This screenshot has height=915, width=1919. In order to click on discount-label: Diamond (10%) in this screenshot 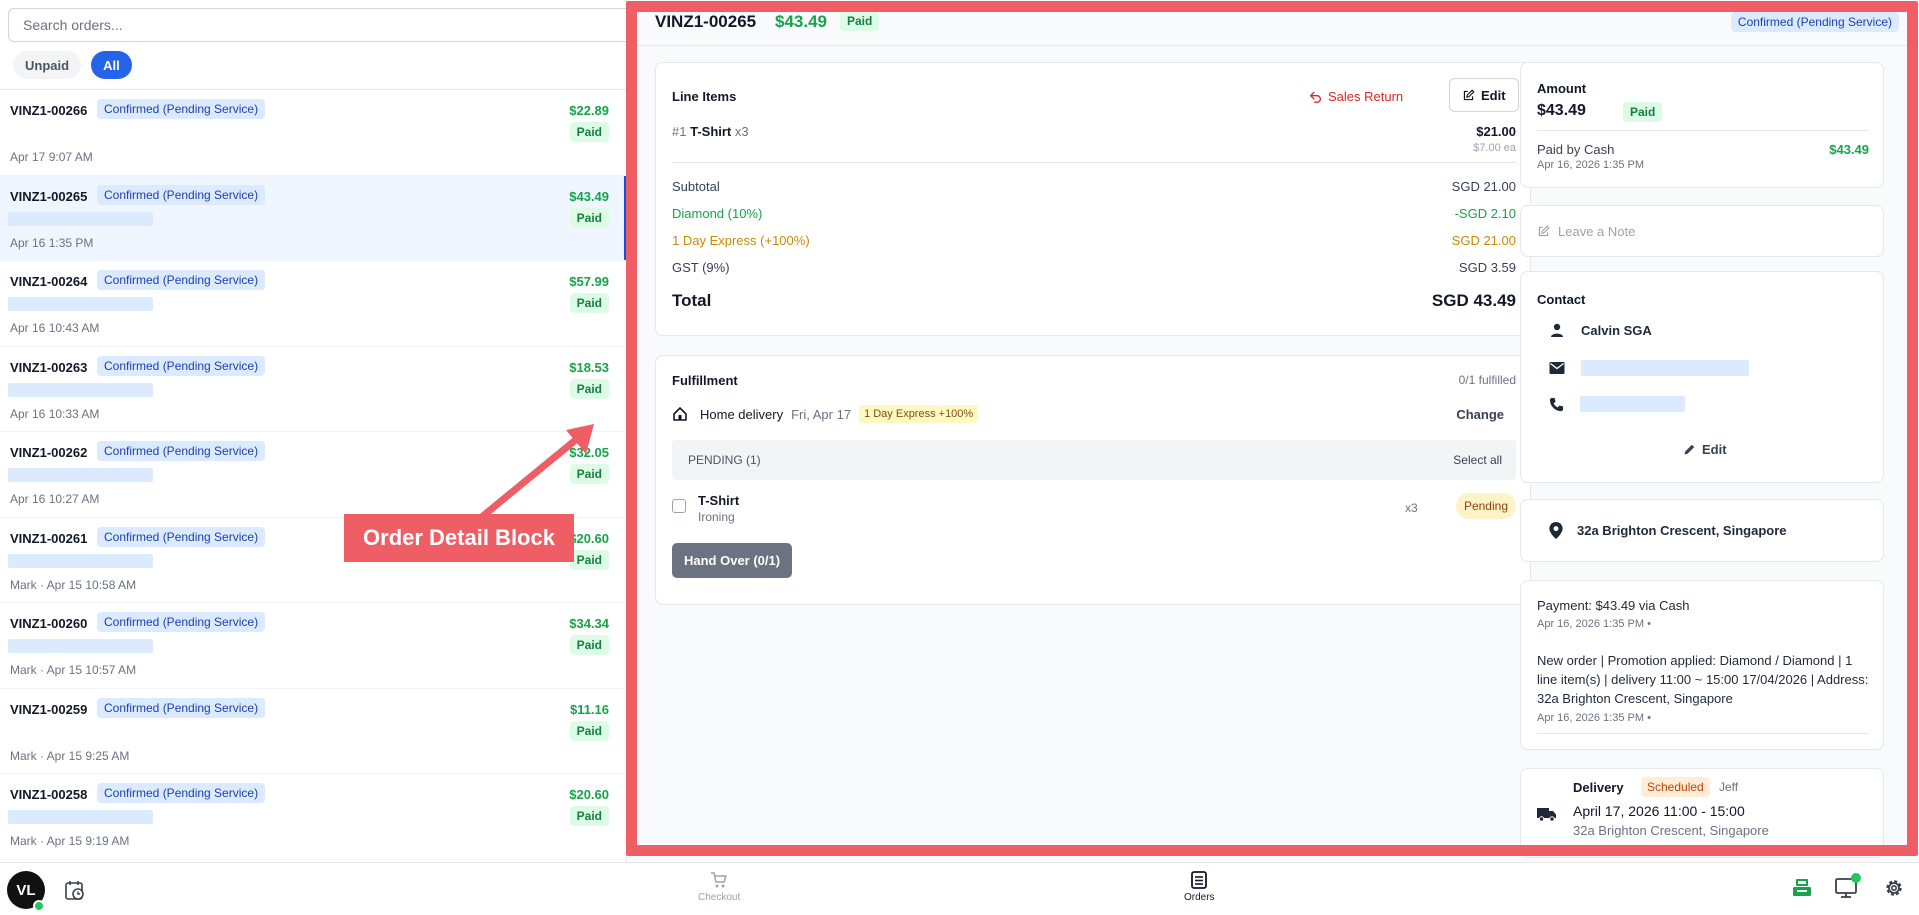, I will do `click(717, 213)`.